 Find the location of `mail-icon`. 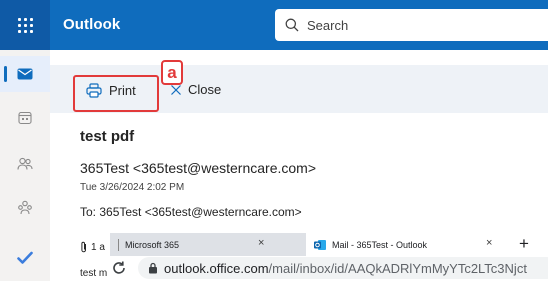

mail-icon is located at coordinates (25, 74).